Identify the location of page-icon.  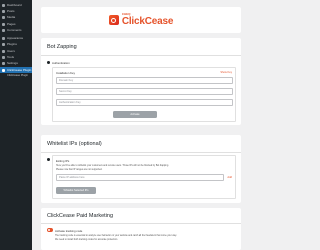
(3, 24).